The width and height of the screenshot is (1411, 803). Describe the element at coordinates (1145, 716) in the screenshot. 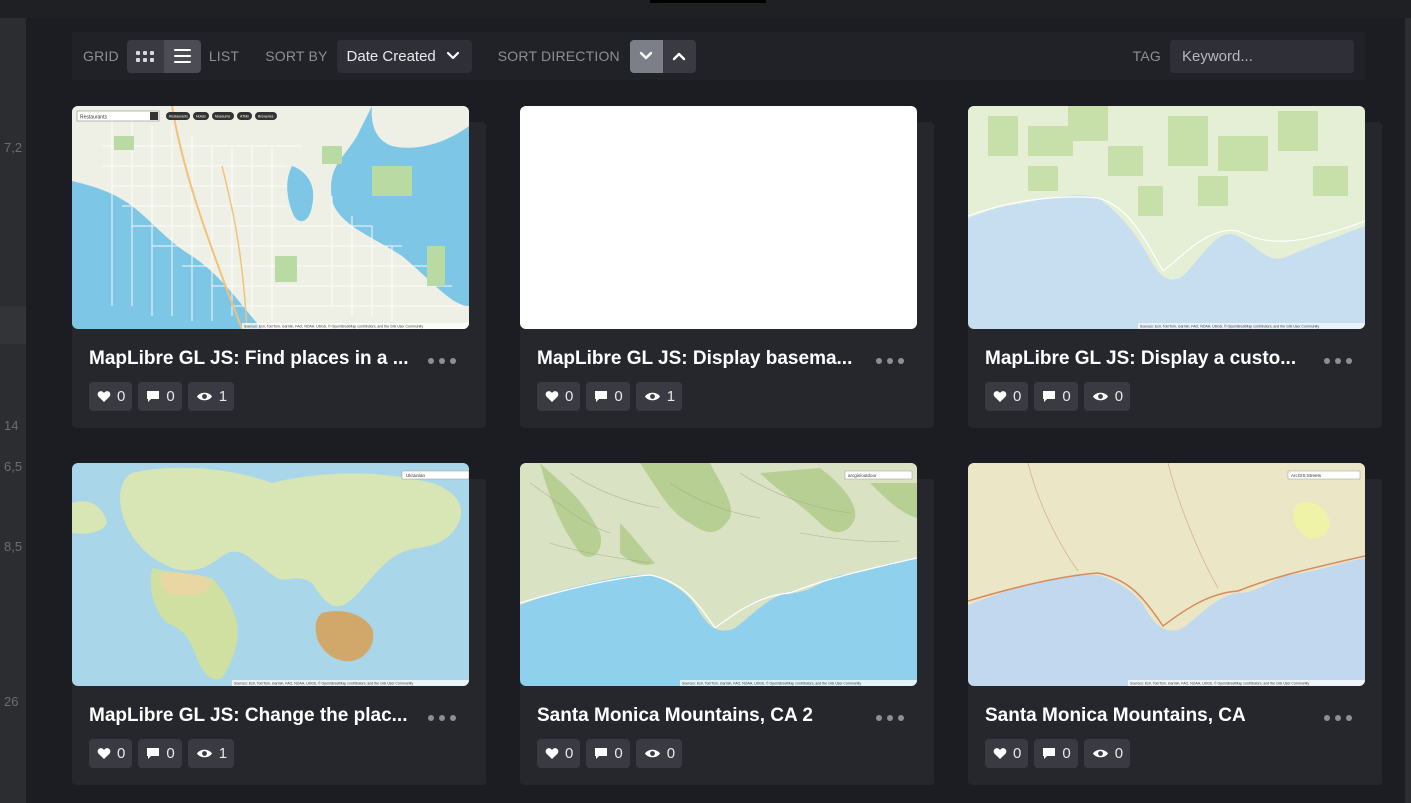

I see `card-title: Santa Monica Mountains, CA` at that location.